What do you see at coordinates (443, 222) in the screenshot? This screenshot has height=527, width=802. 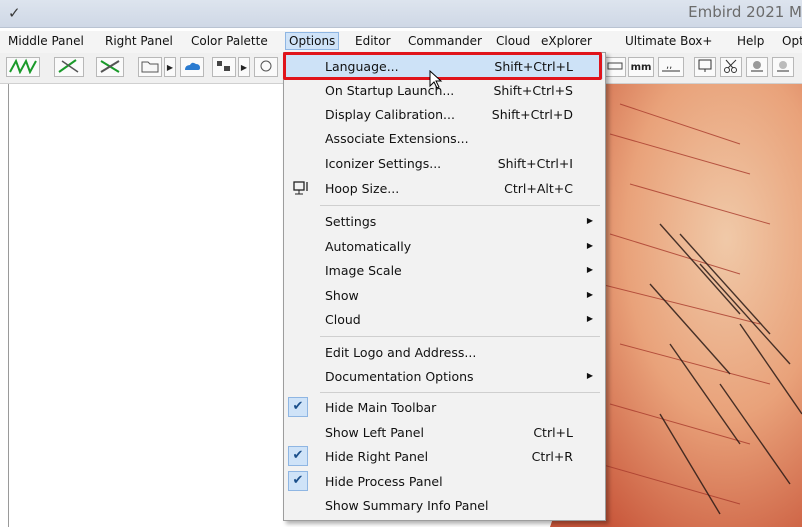 I see `menu-item-settings: Settings ▶` at bounding box center [443, 222].